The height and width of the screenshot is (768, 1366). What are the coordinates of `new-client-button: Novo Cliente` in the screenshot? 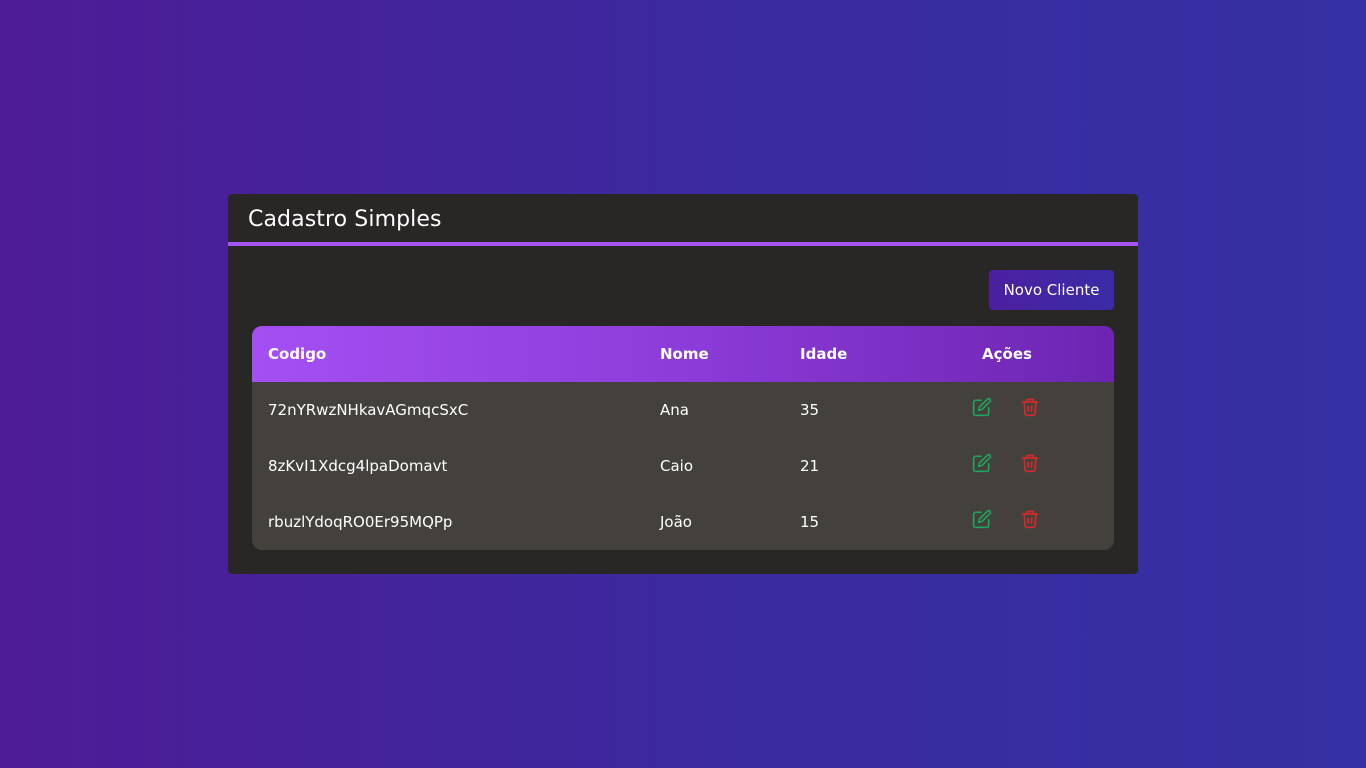 It's located at (1051, 290).